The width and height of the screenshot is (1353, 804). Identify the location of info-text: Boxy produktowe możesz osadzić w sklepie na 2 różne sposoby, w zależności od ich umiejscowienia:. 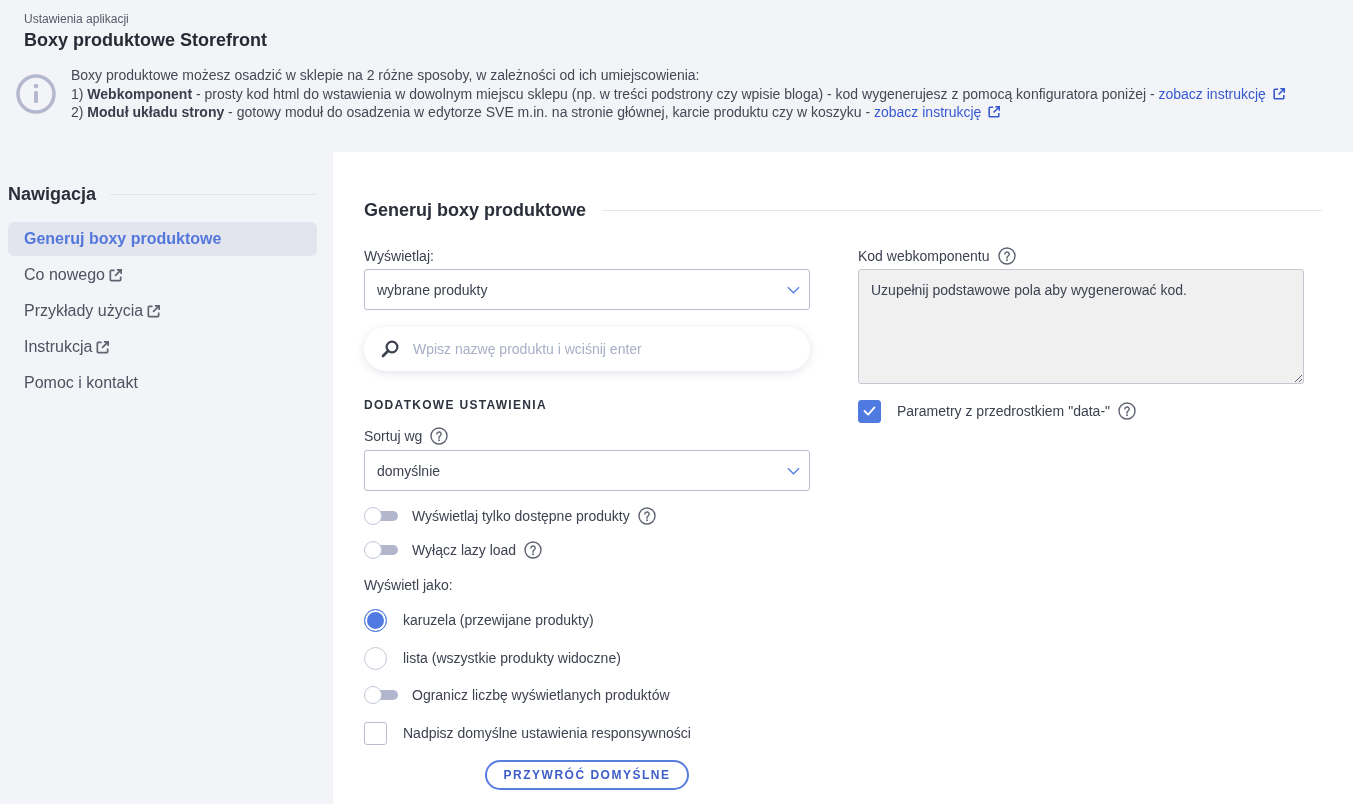
(385, 75).